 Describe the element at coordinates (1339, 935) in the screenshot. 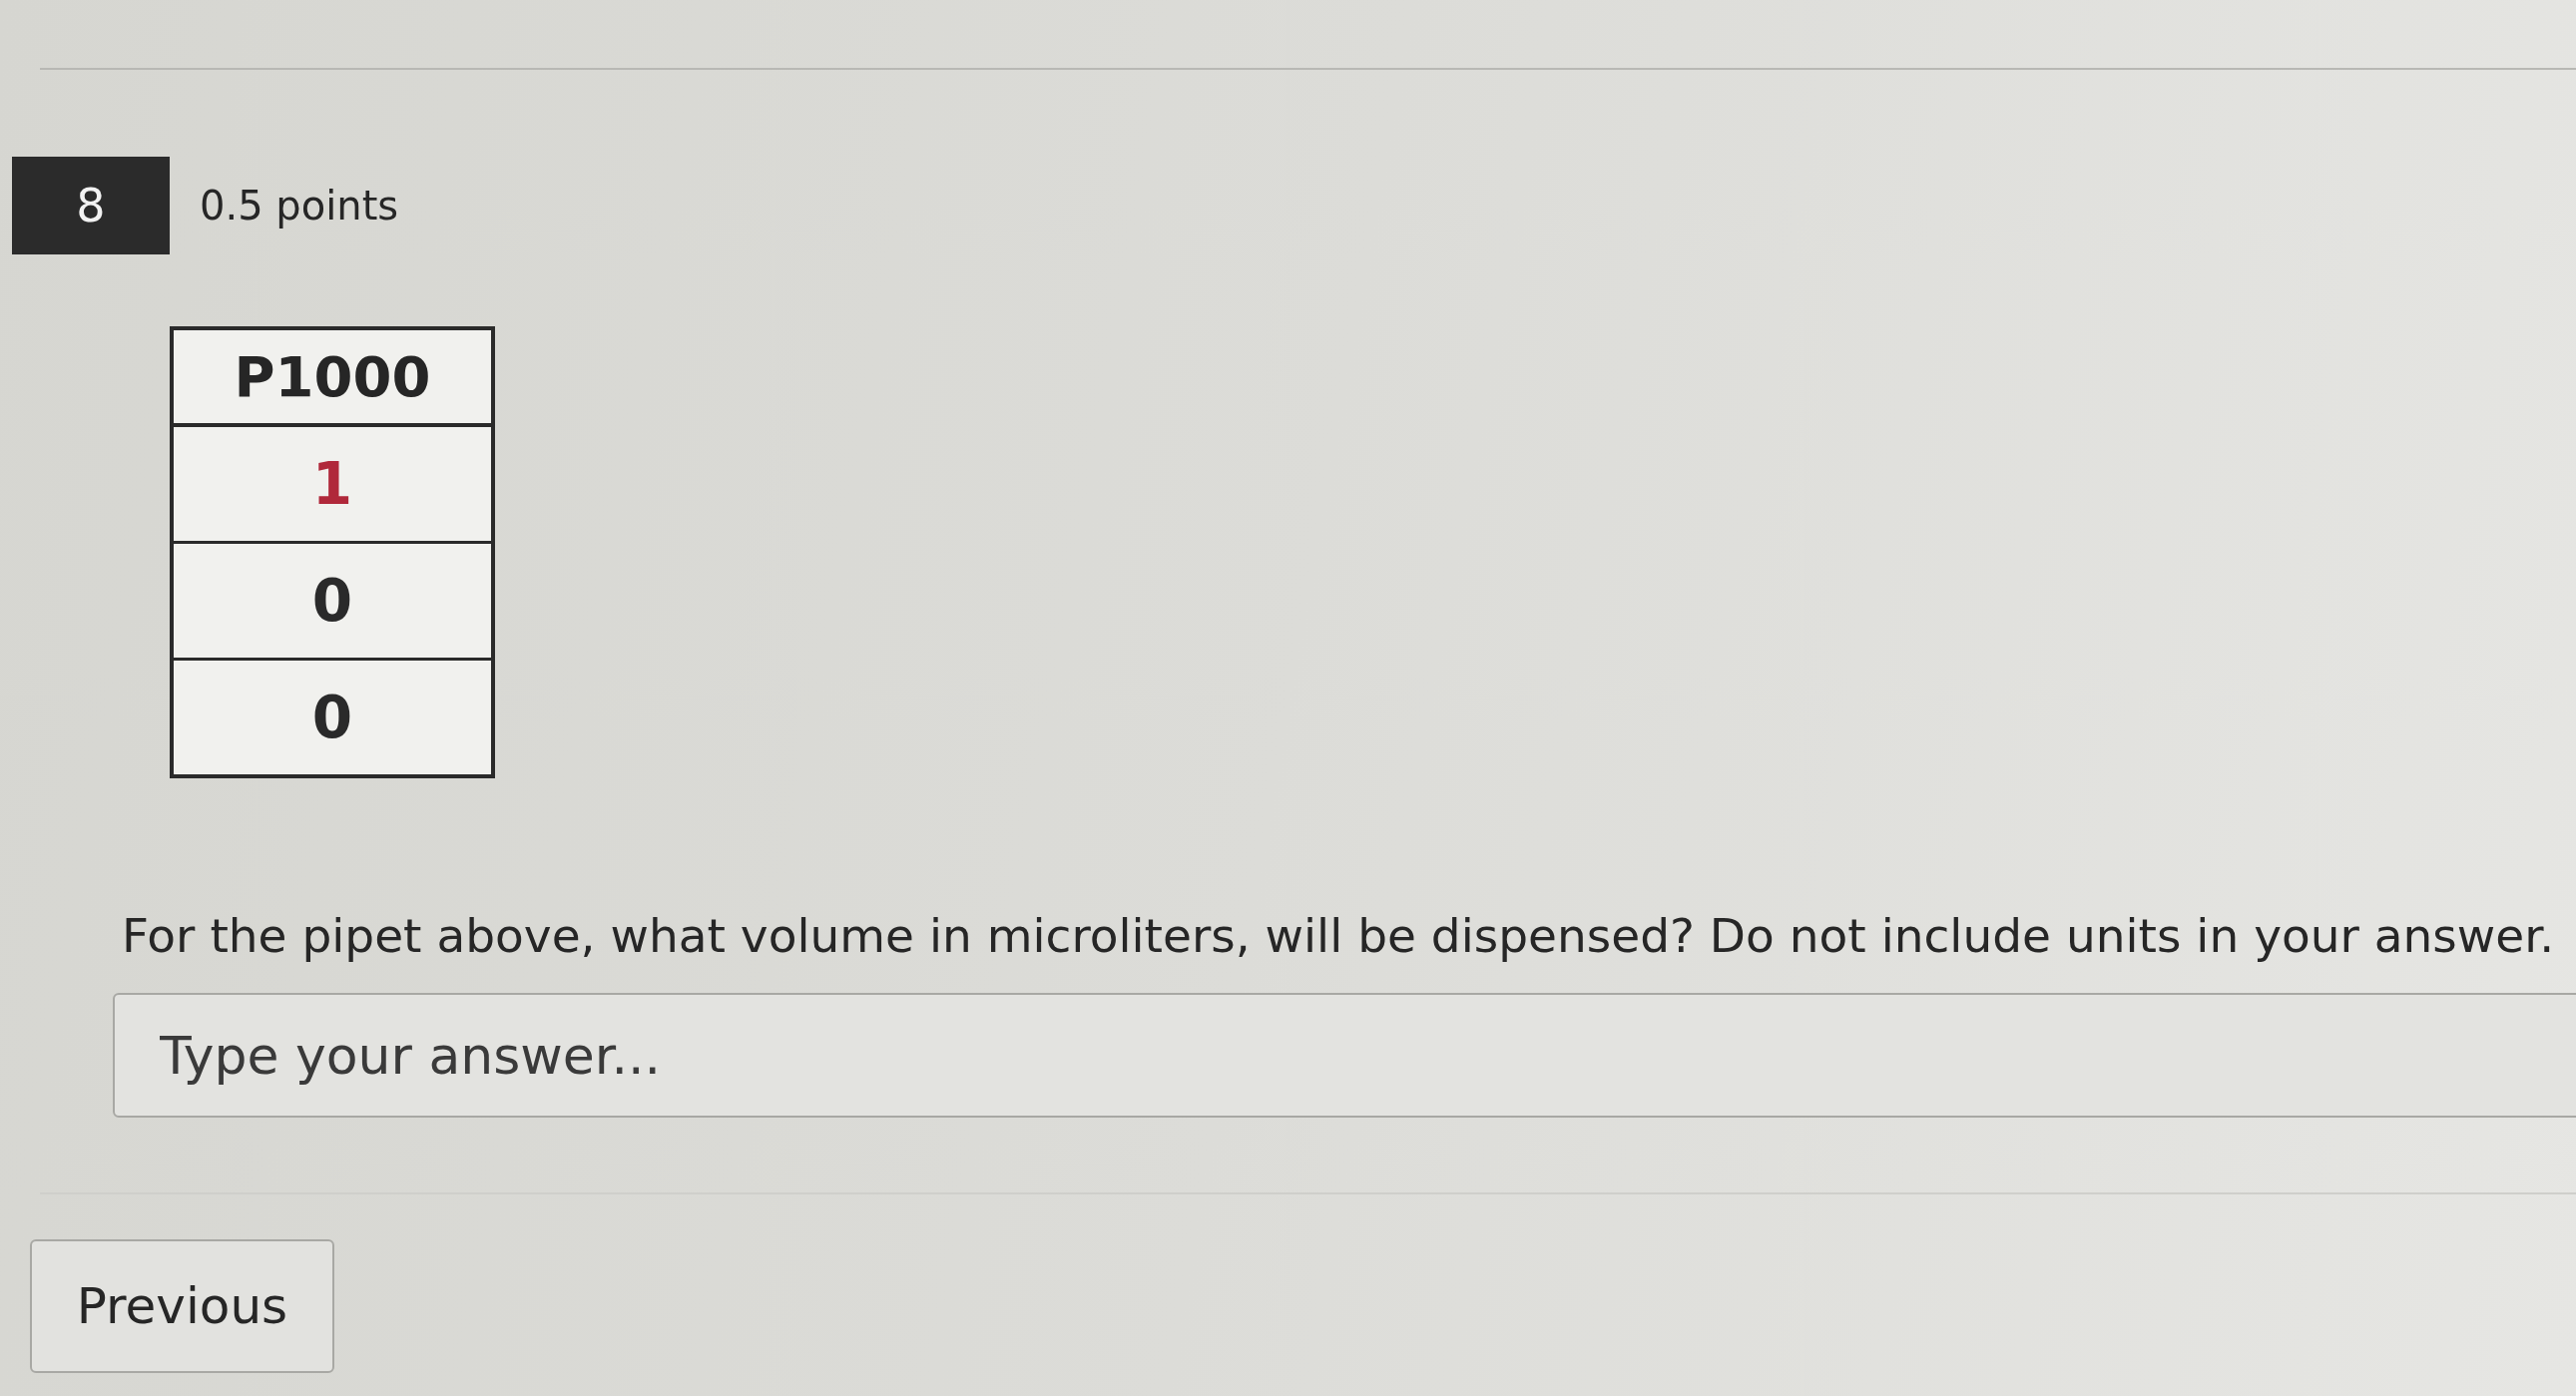

I see `question-text: For the pipet above, what volume in microliters, will be dispensed? Do not include units in your answer.` at that location.